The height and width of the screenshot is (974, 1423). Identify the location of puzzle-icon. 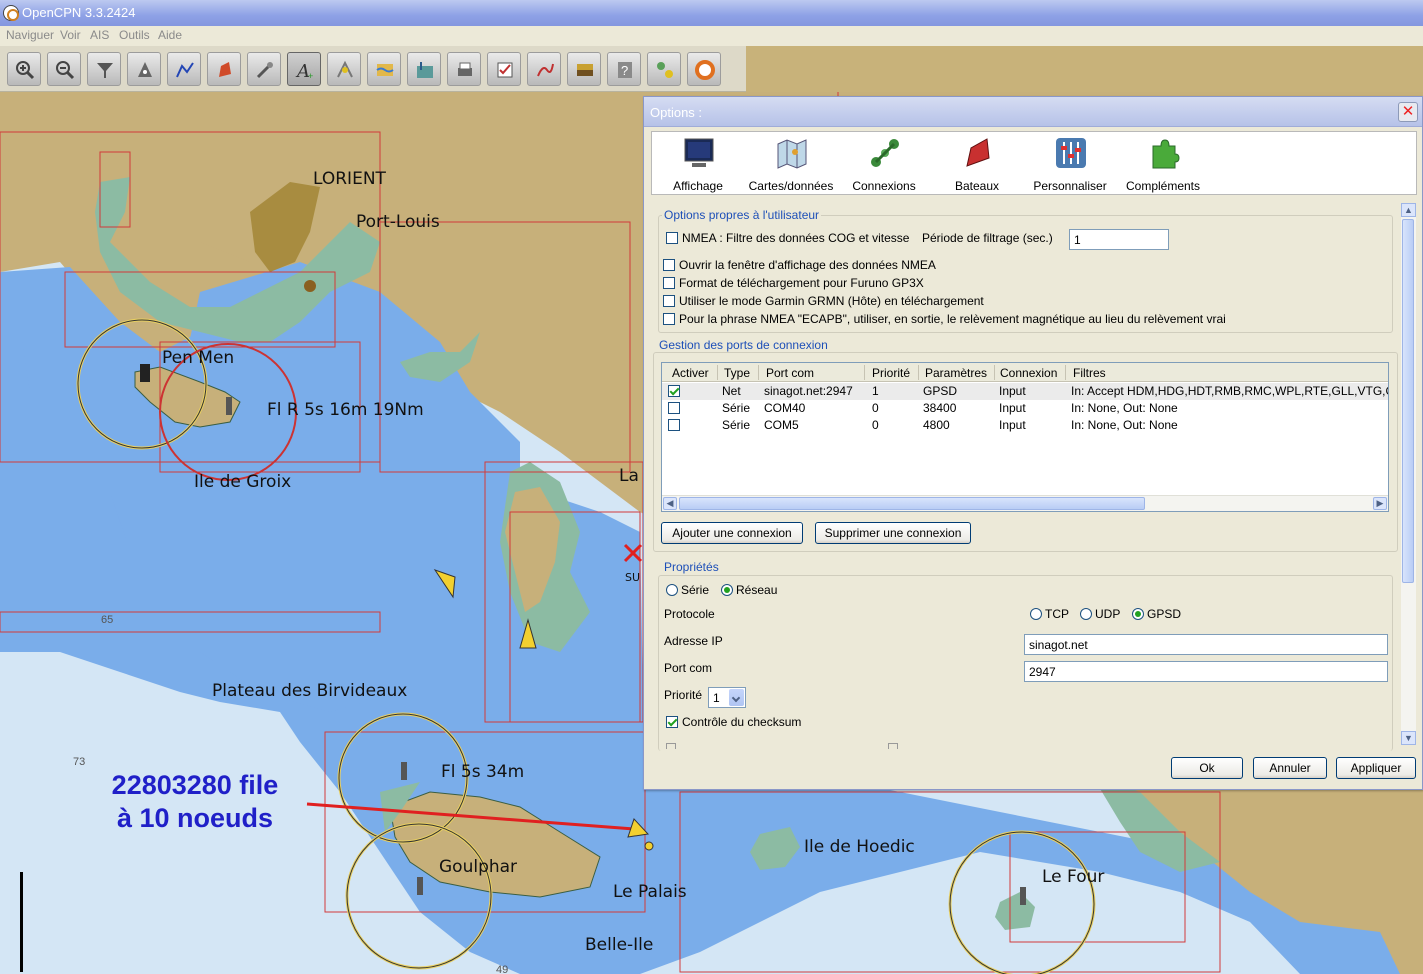
(1166, 154).